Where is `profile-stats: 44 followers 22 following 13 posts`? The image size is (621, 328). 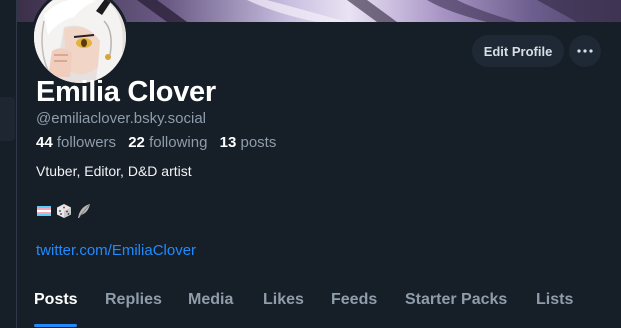 profile-stats: 44 followers 22 following 13 posts is located at coordinates (160, 142).